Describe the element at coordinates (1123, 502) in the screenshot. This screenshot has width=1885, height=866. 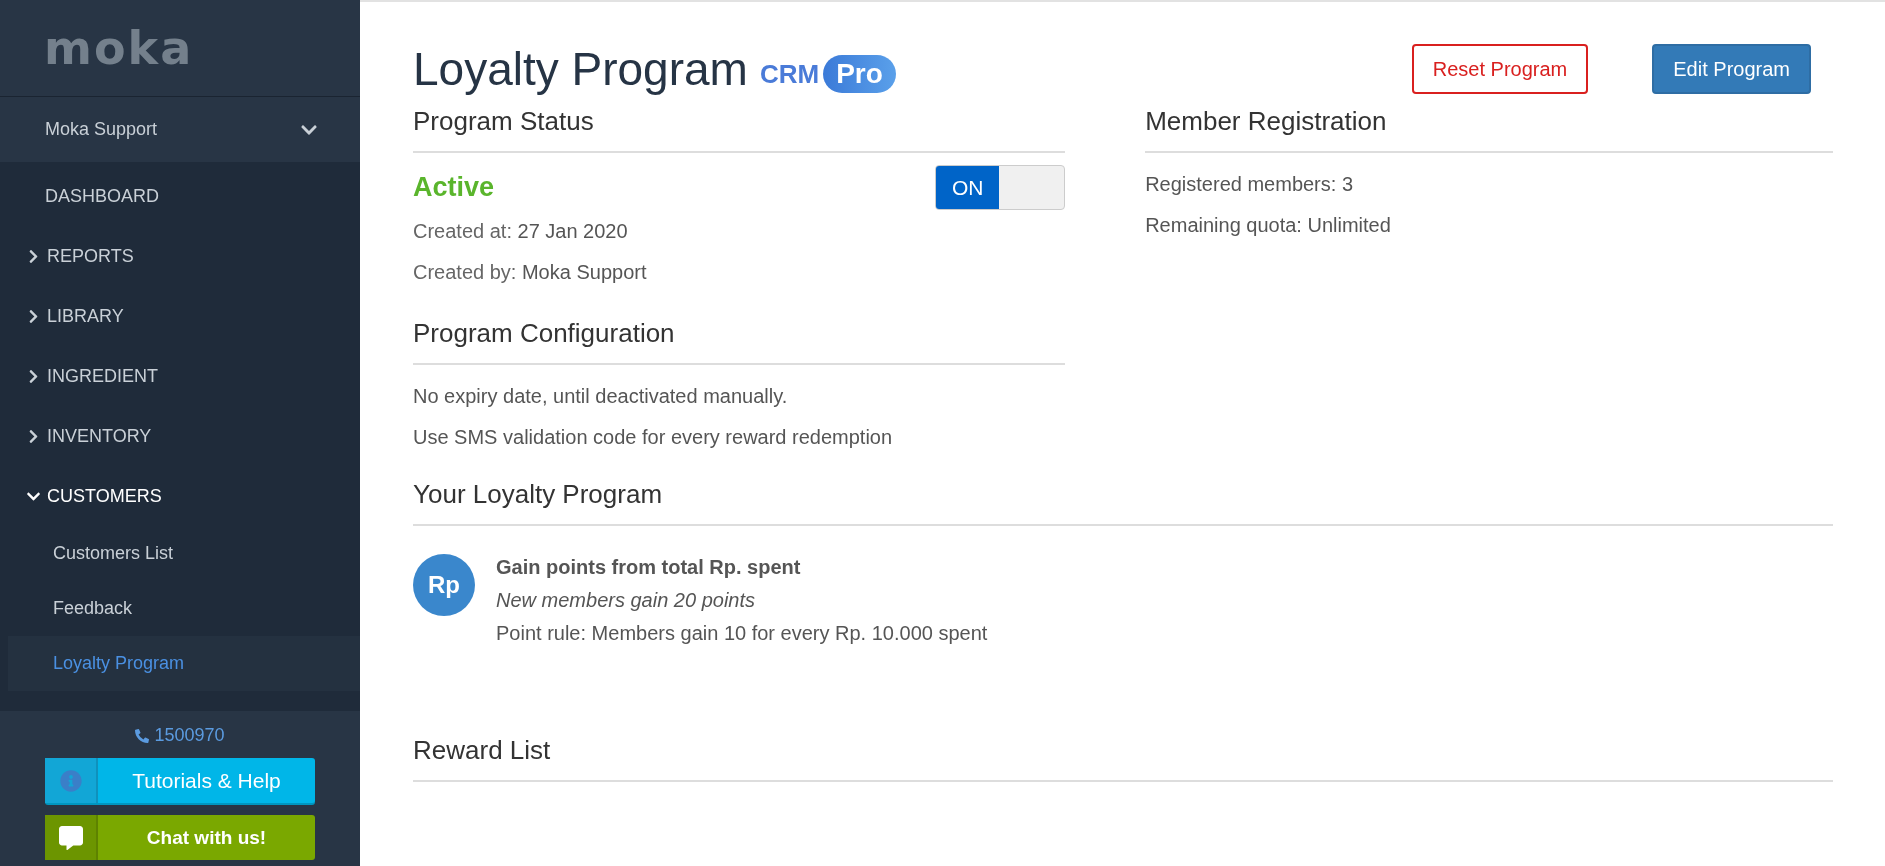
I see `section-heading: Your Loyalty Program` at that location.